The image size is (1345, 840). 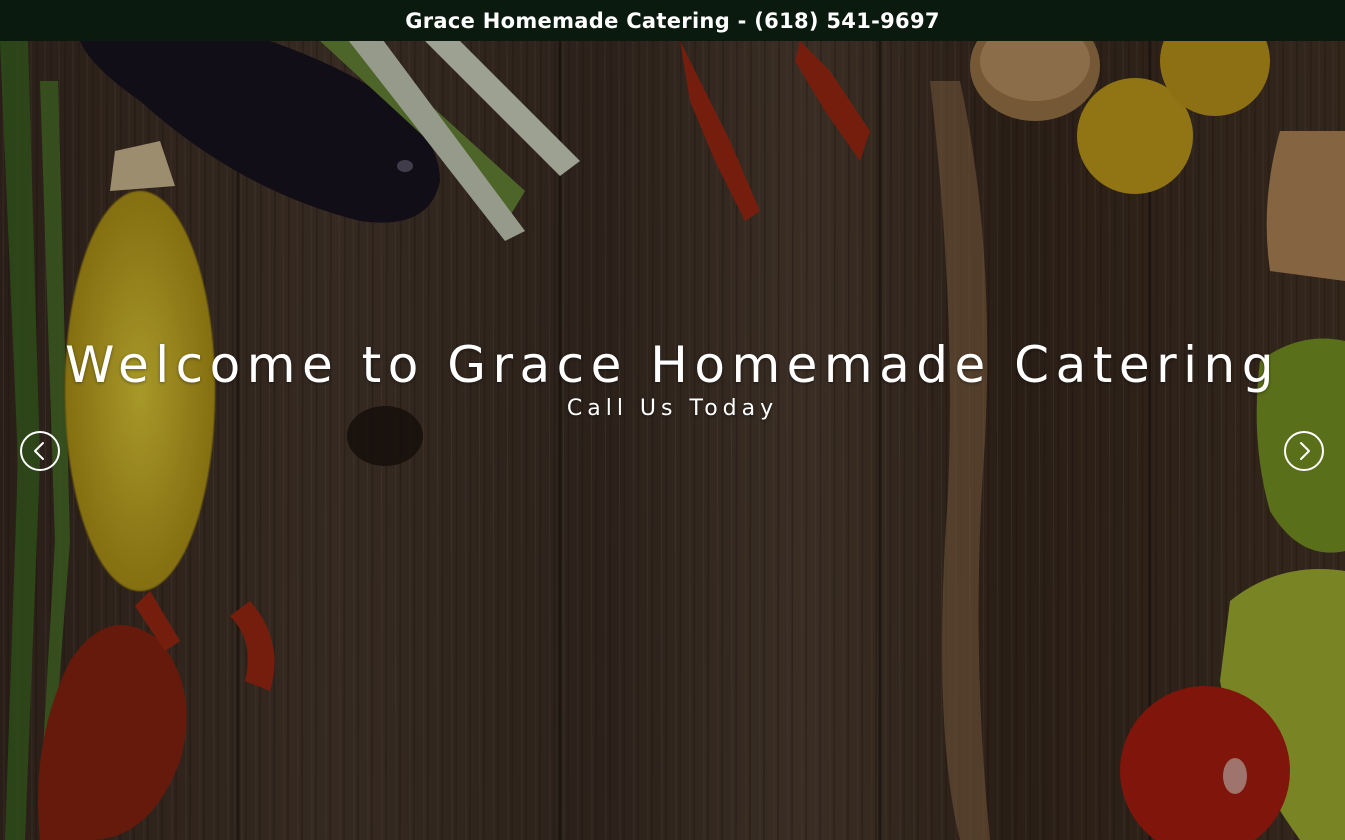 I want to click on slider-prev-button, so click(x=40, y=451).